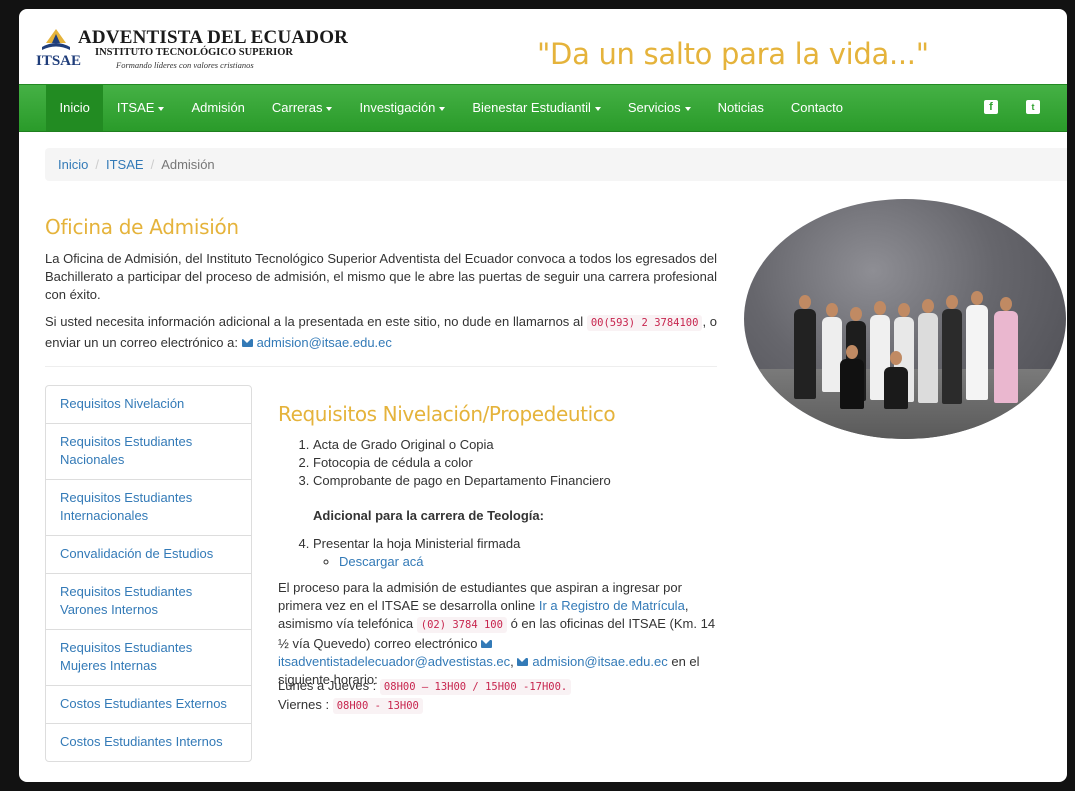 Image resolution: width=1075 pixels, height=791 pixels. I want to click on nav-item-investigacion: Investigación, so click(402, 108).